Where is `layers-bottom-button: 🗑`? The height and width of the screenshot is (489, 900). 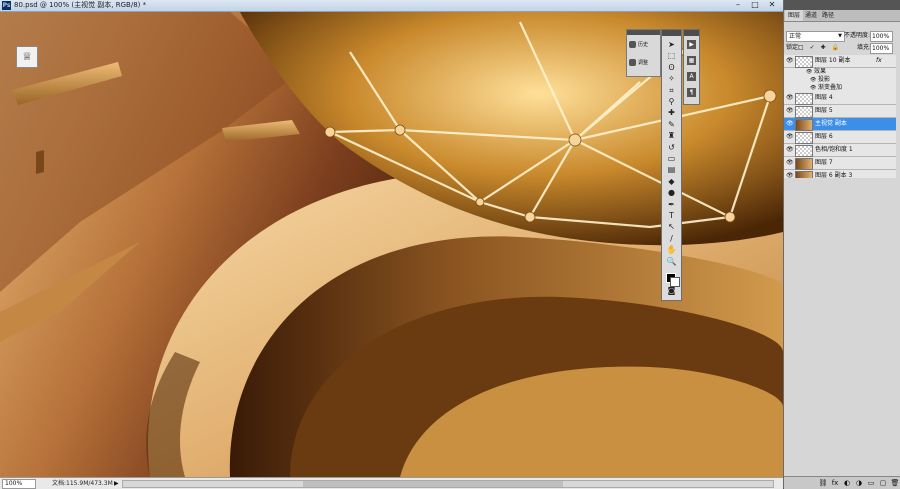
layers-bottom-button: 🗑 is located at coordinates (895, 483).